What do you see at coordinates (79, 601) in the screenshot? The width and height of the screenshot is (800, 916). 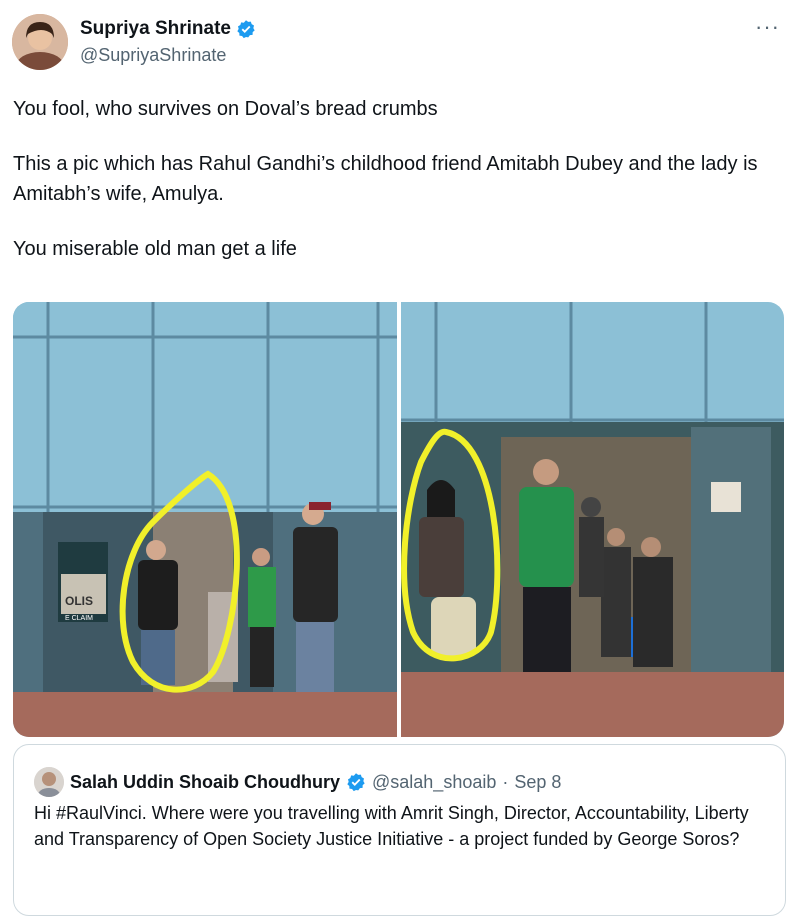 I see `sign-text-1: OLIS` at bounding box center [79, 601].